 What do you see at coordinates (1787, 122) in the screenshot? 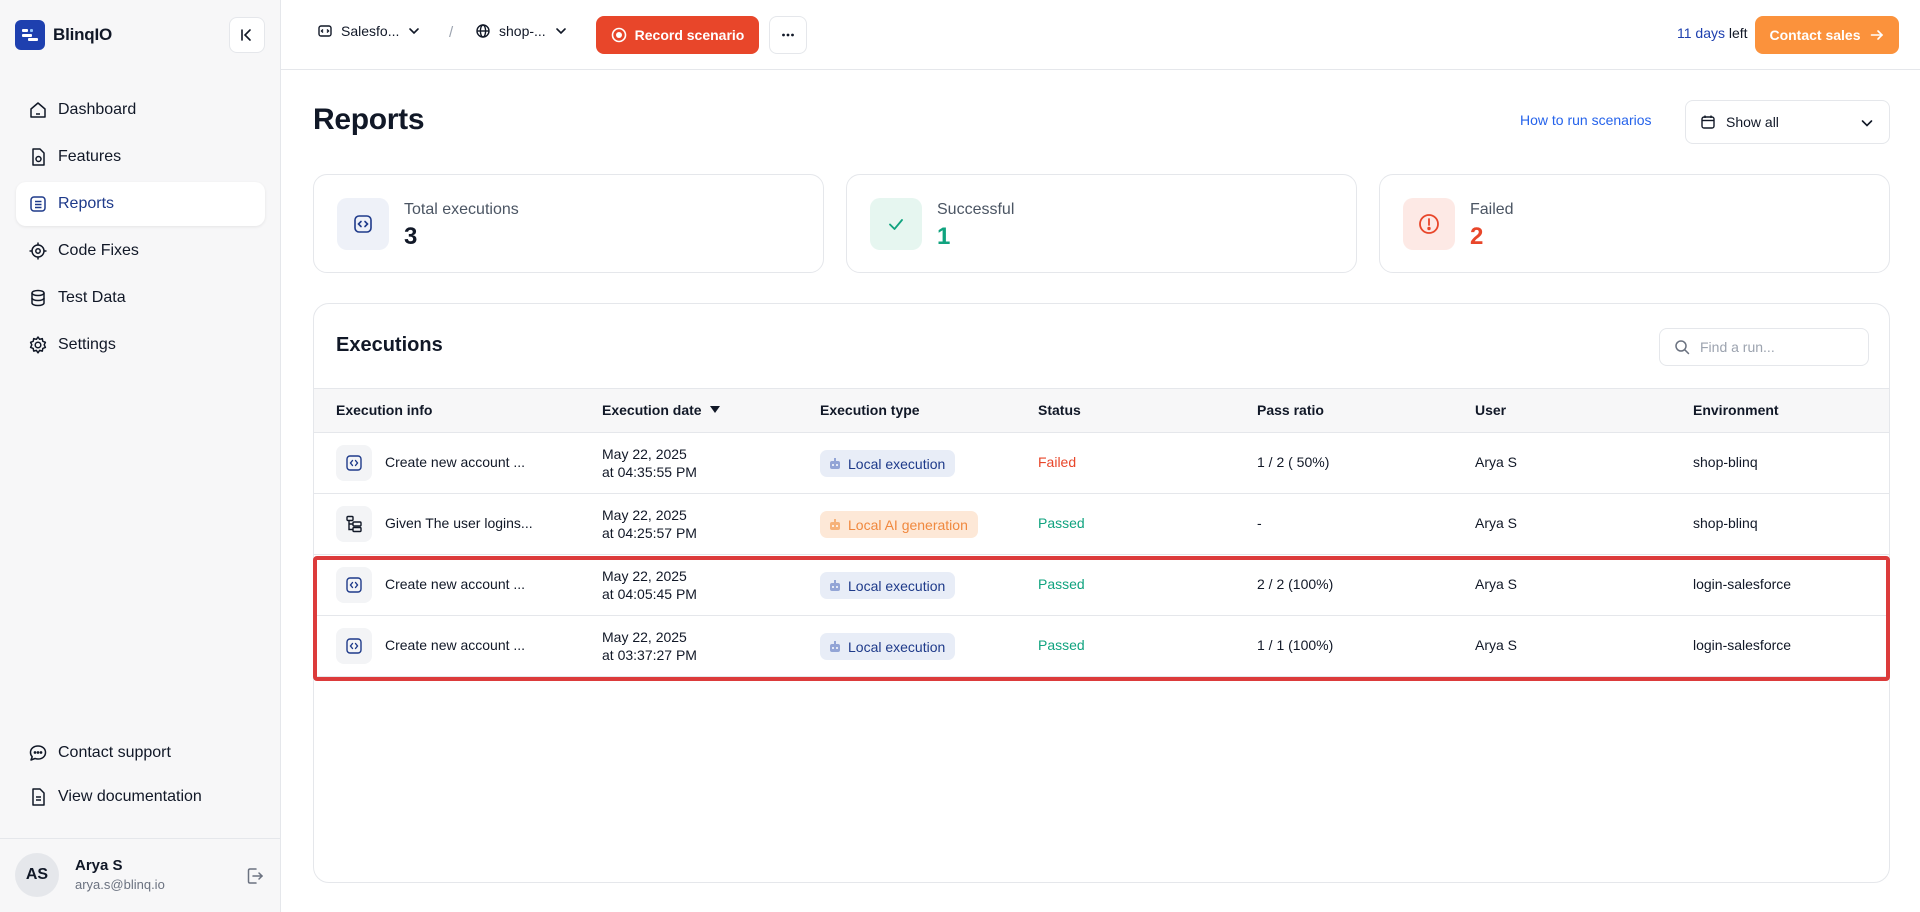
I see `filter-dropdown: Show all` at bounding box center [1787, 122].